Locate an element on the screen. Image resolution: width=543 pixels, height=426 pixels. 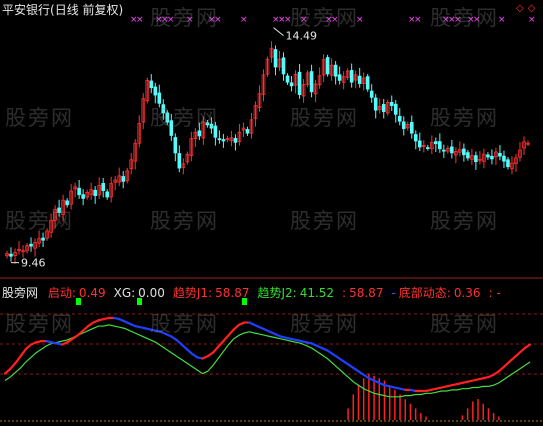
low-price-label: 9.46 is located at coordinates (33, 263).